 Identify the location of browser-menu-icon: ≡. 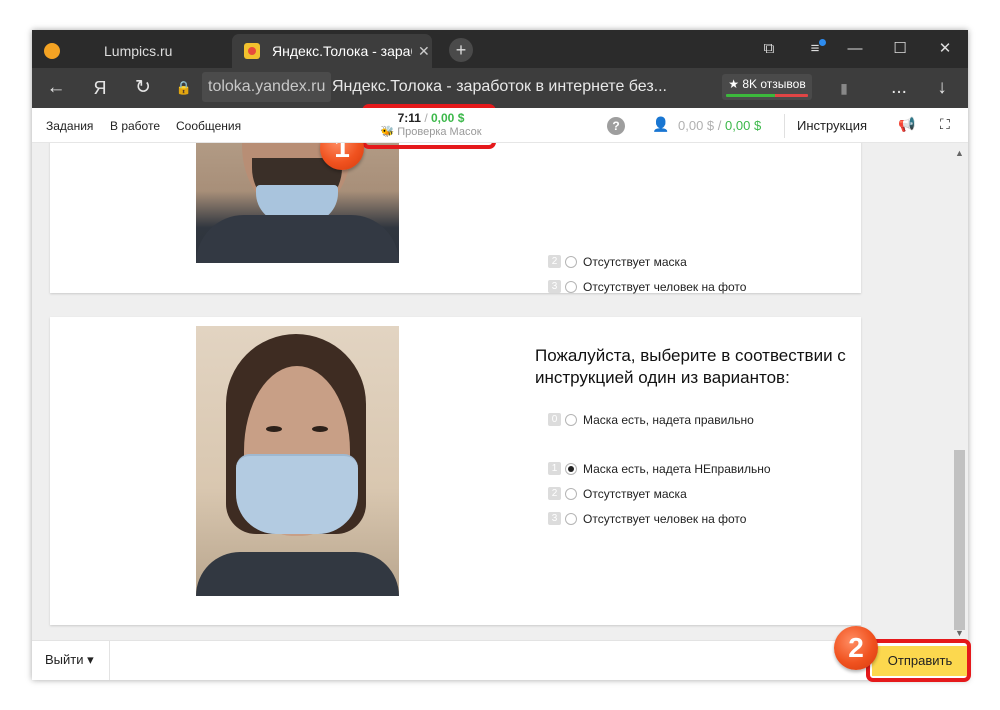
(815, 49).